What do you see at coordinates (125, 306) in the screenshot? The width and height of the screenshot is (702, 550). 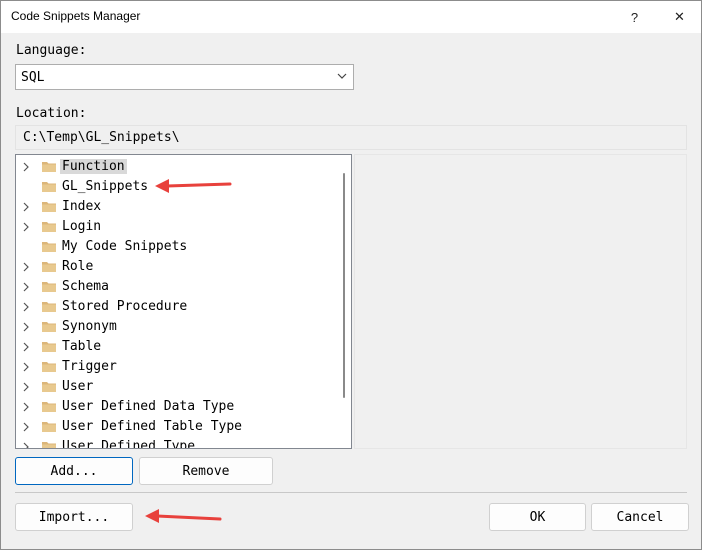 I see `tree-item-label: Stored Procedure` at bounding box center [125, 306].